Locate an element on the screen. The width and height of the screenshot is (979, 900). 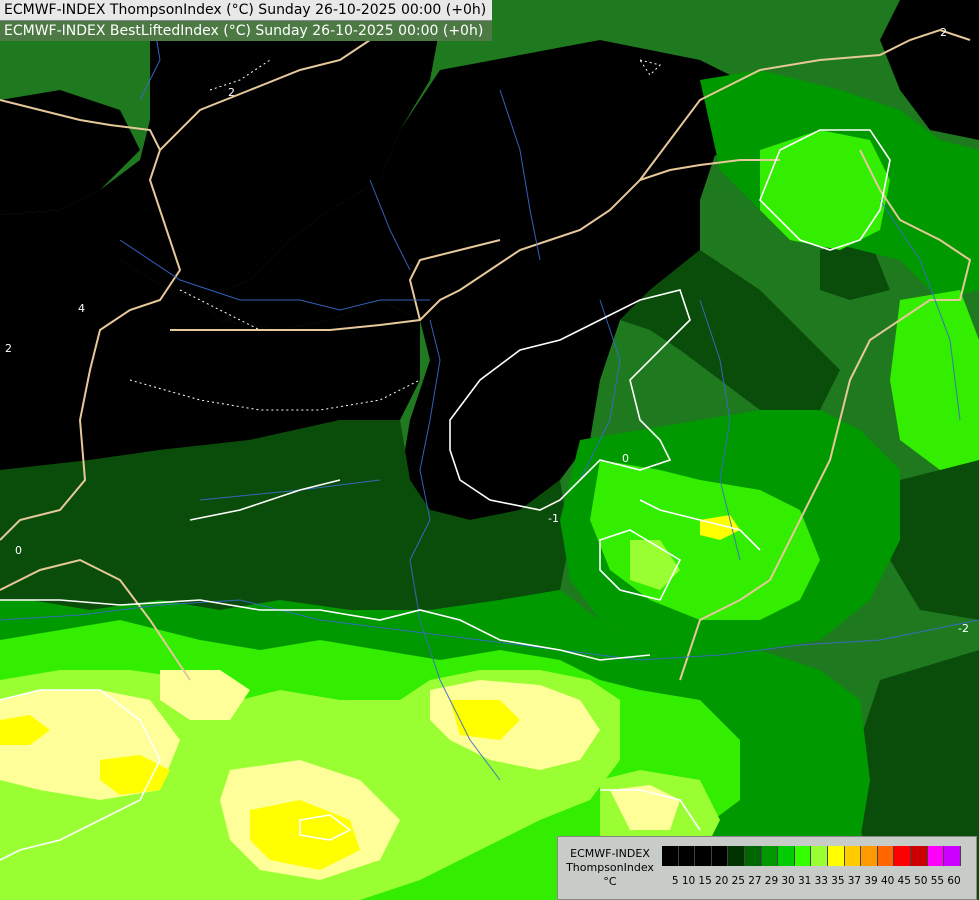
legend-tick-label: 45 is located at coordinates (904, 881).